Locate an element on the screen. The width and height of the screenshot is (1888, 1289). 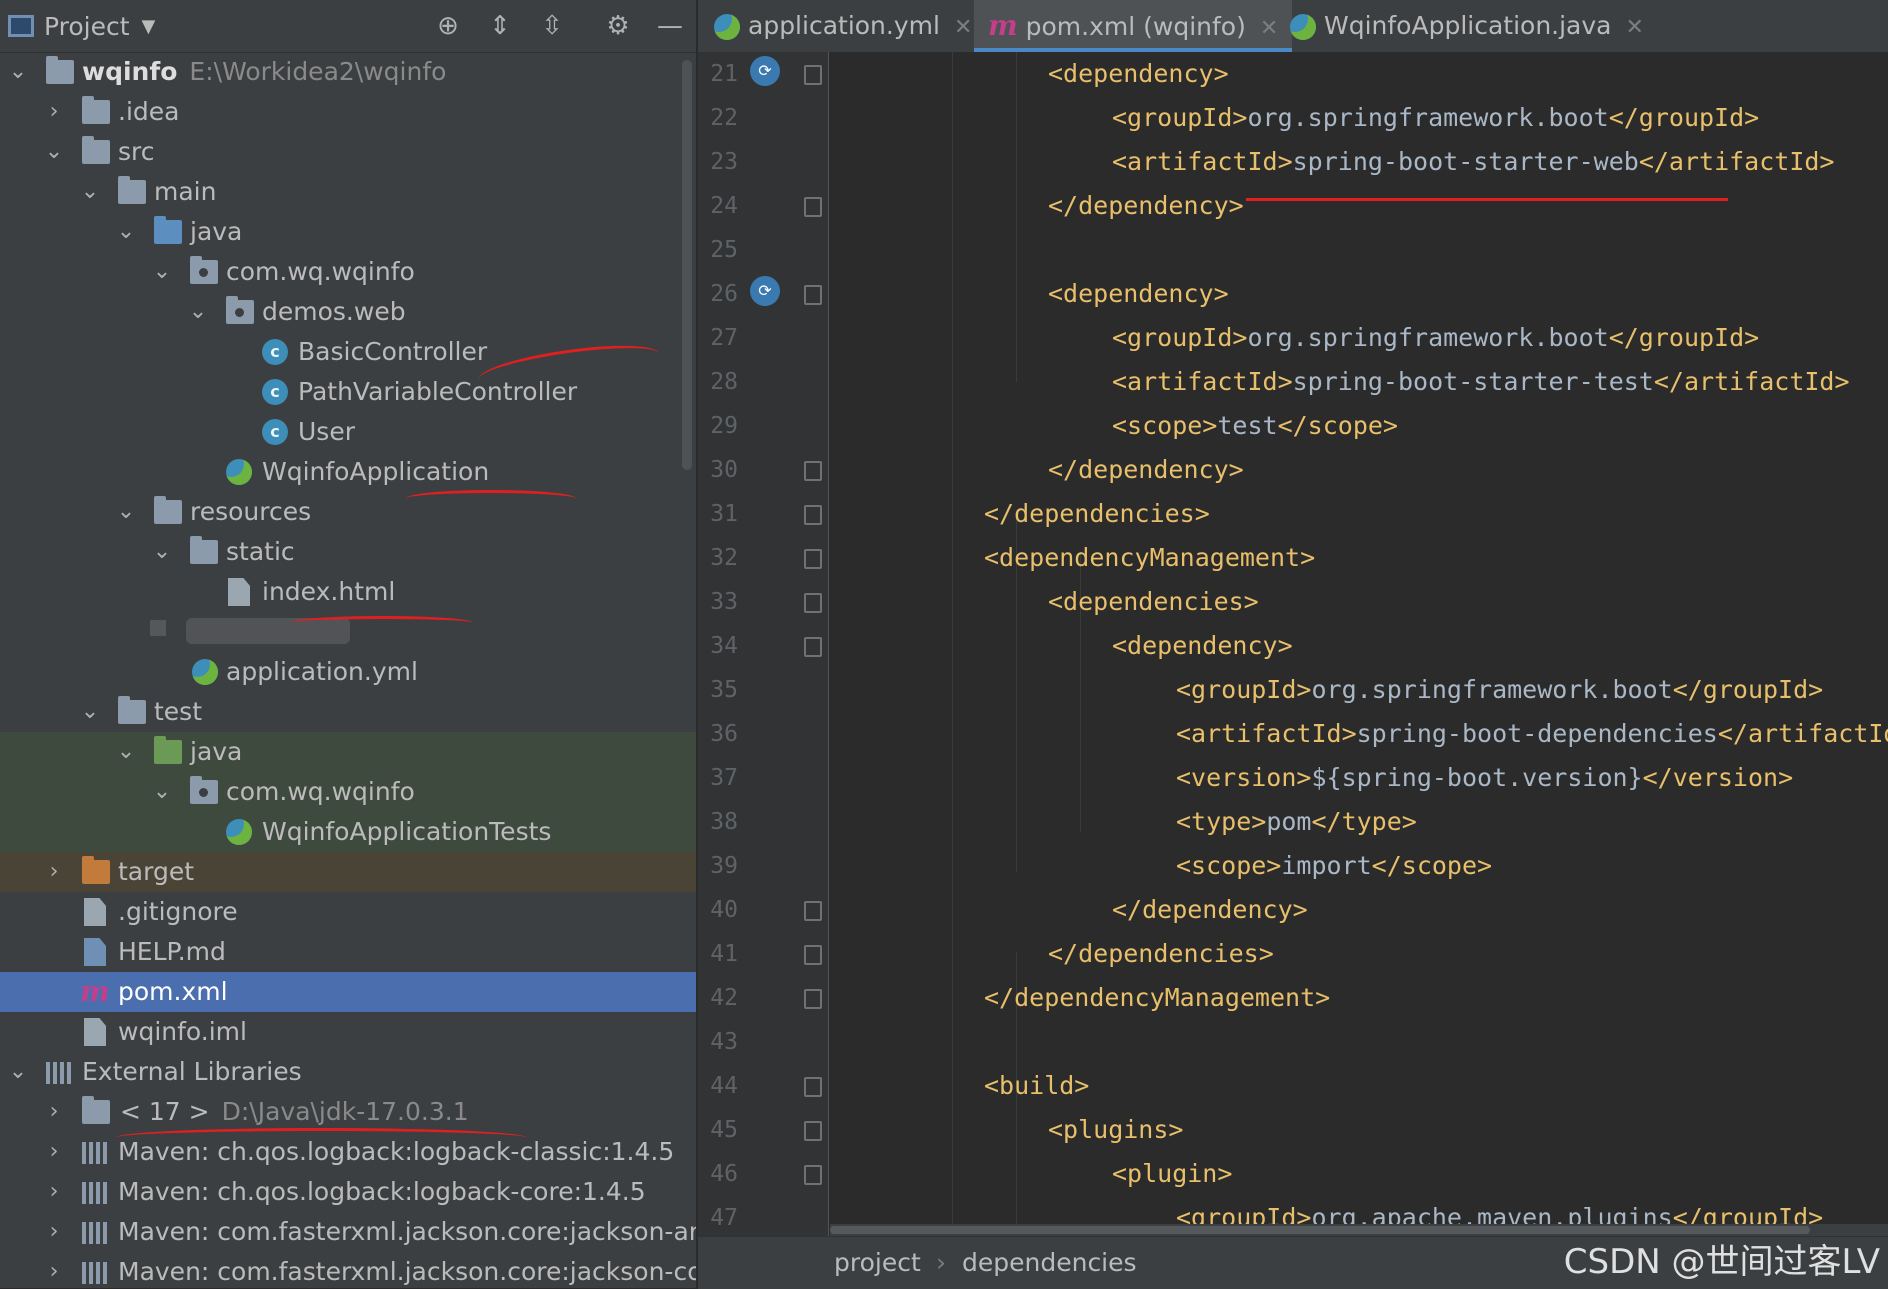
xml-tag: <dependency> is located at coordinates (1138, 73).